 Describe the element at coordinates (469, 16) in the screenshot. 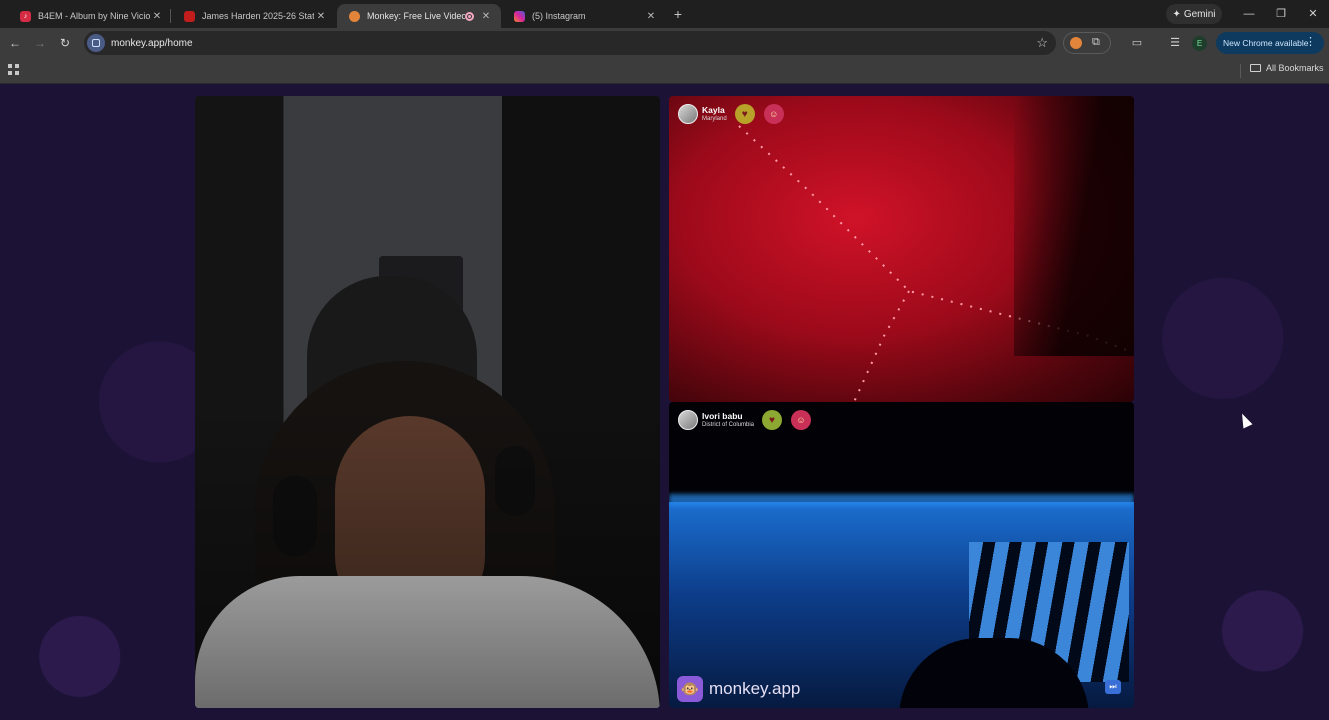

I see `recording-icon` at that location.